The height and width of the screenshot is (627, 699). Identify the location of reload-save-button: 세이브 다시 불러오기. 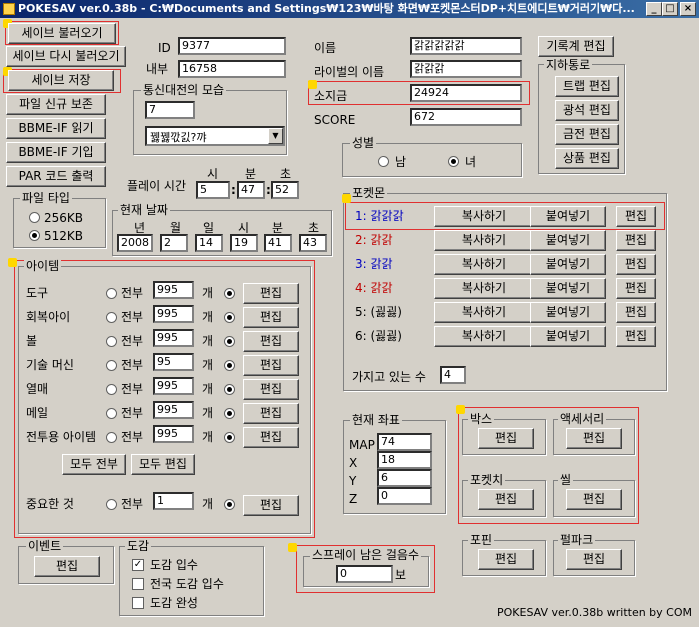
(66, 56).